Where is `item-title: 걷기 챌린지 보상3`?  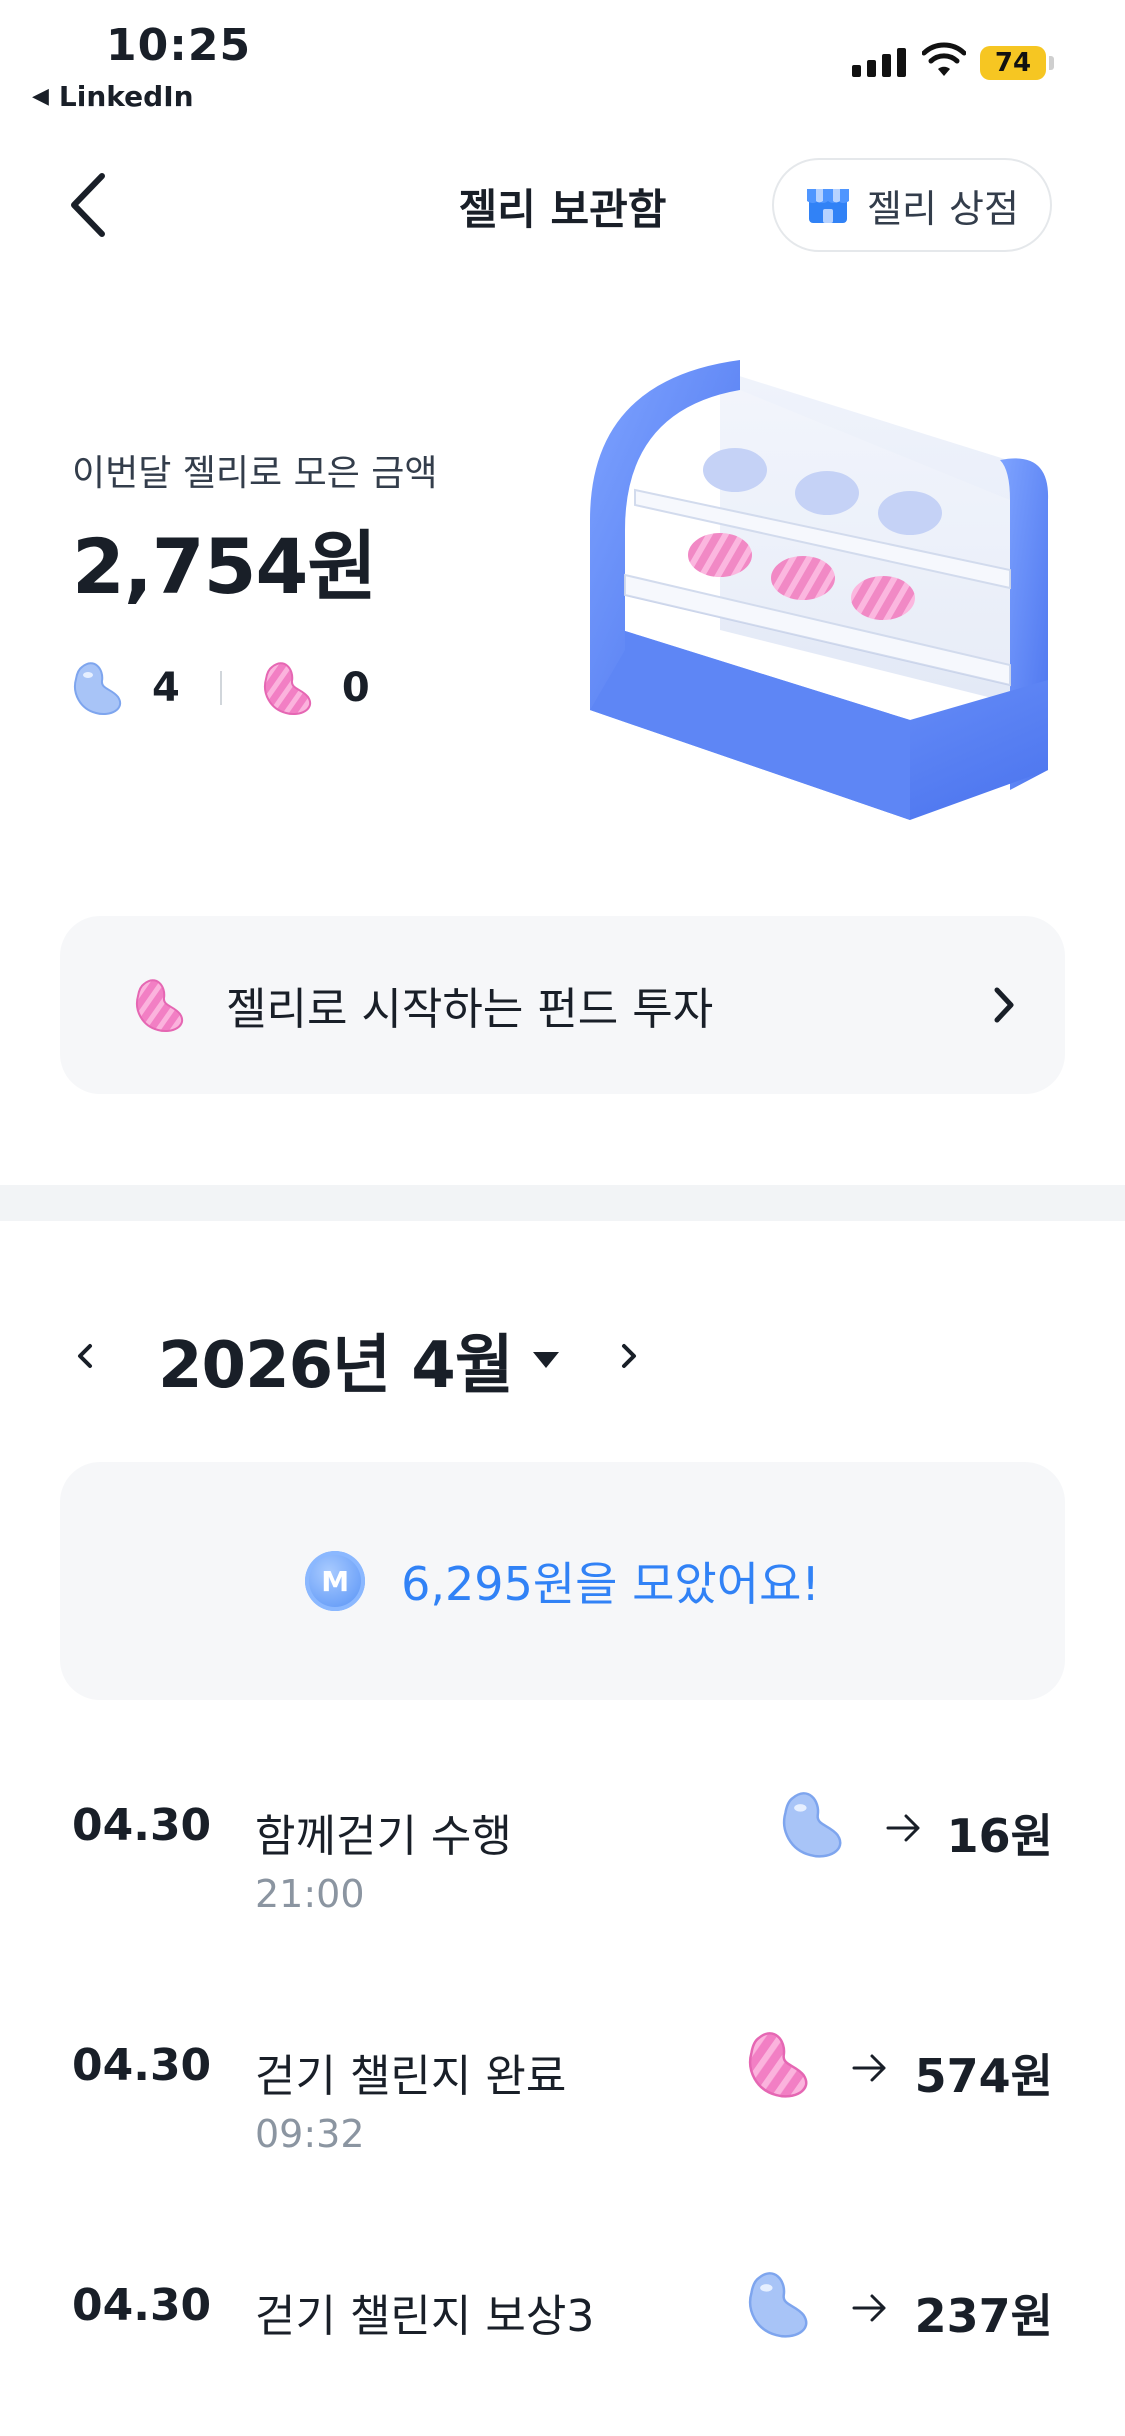
item-title: 걷기 챌린지 보상3 is located at coordinates (425, 2316).